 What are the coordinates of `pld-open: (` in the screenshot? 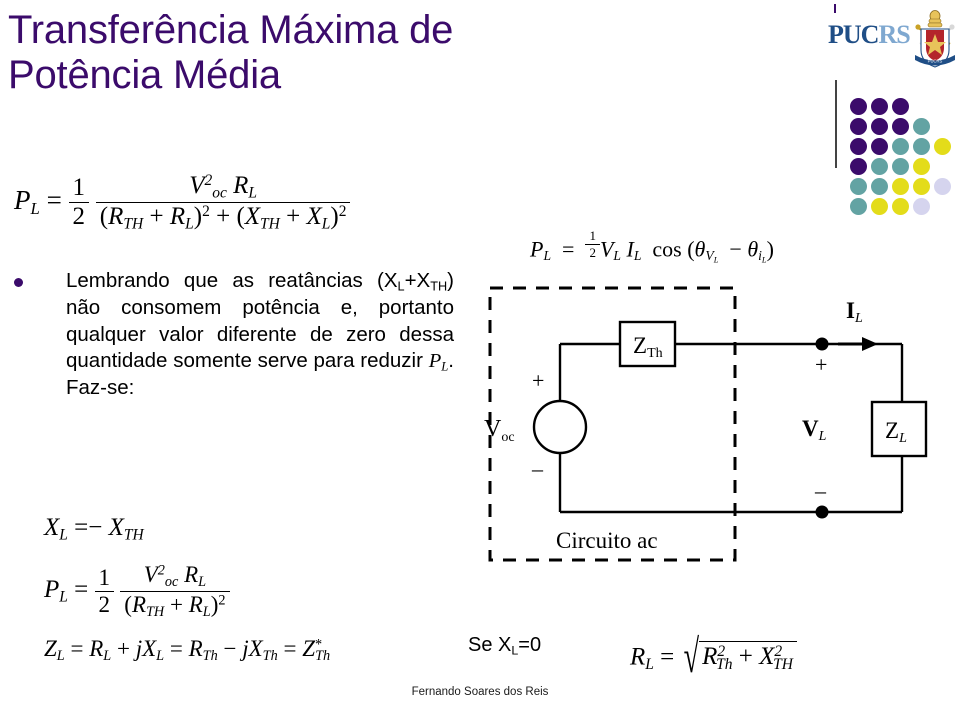 It's located at (691, 249).